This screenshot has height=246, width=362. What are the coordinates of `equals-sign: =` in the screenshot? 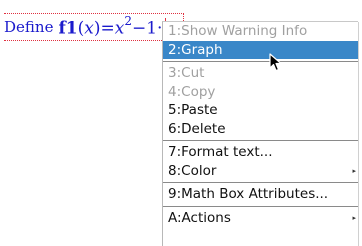 It's located at (107, 28).